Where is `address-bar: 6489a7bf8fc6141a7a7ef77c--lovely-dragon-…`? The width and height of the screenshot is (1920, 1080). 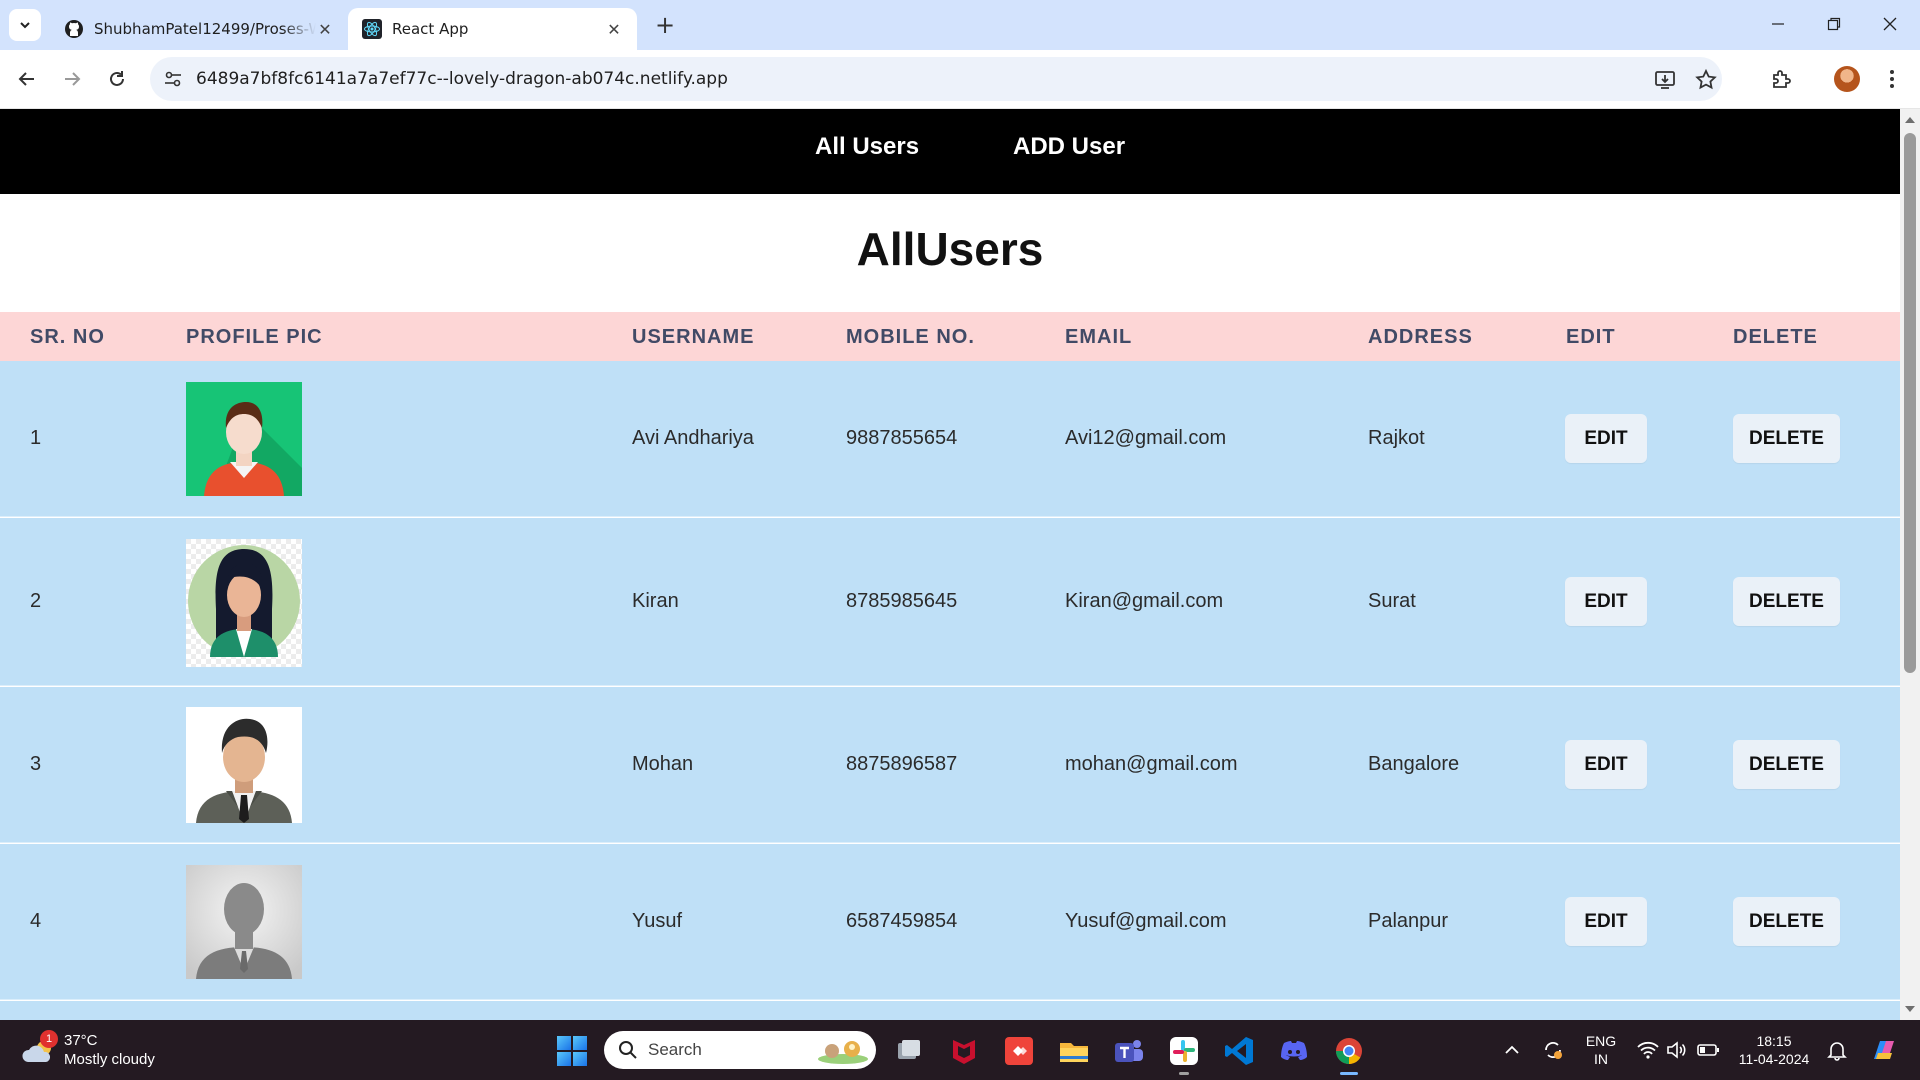 address-bar: 6489a7bf8fc6141a7a7ef77c--lovely-dragon-… is located at coordinates (936, 79).